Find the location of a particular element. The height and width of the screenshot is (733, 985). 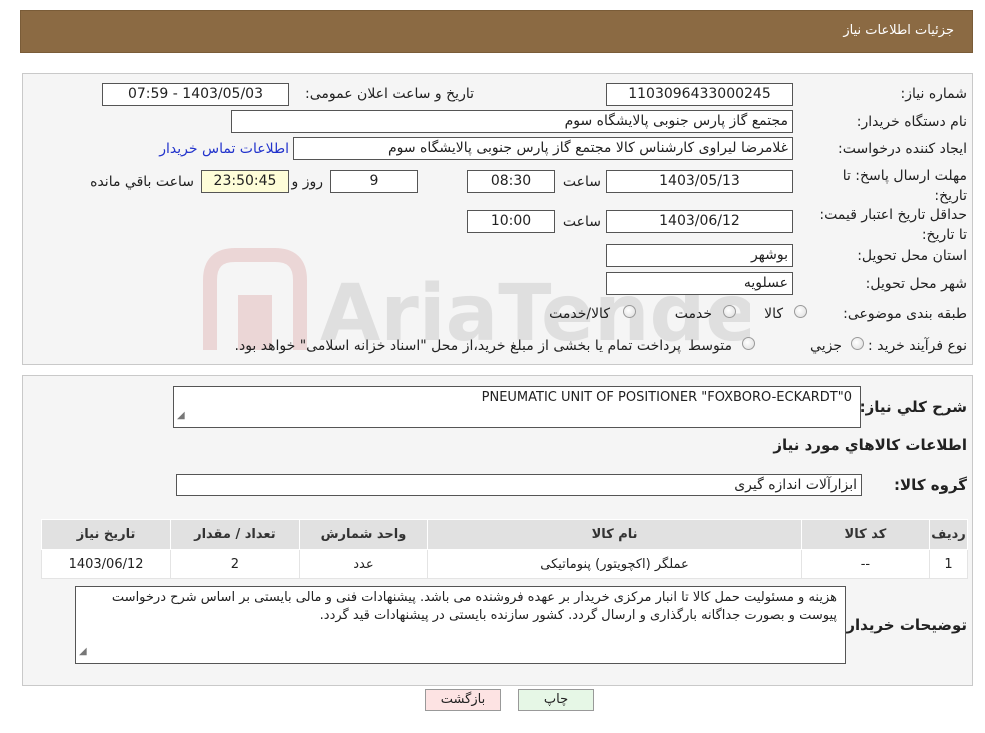

goods-group-label: گروه کالا: is located at coordinates (930, 485).